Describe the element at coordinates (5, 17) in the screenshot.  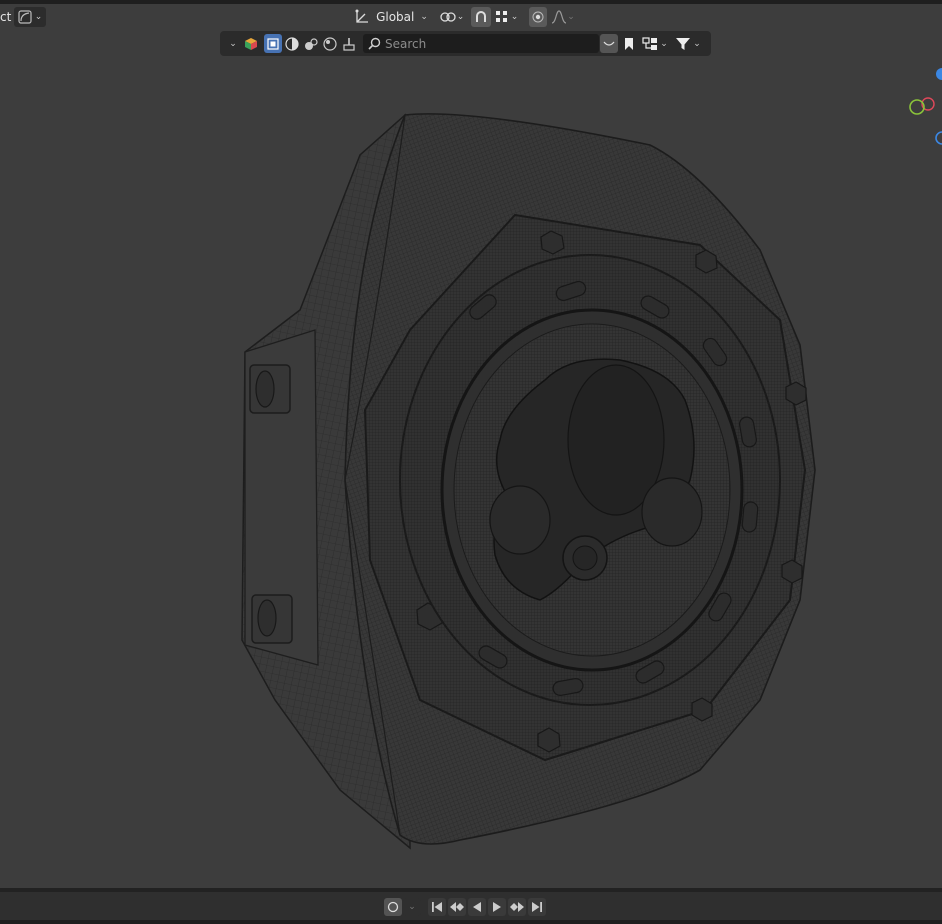
I see `mode-label: ct` at that location.